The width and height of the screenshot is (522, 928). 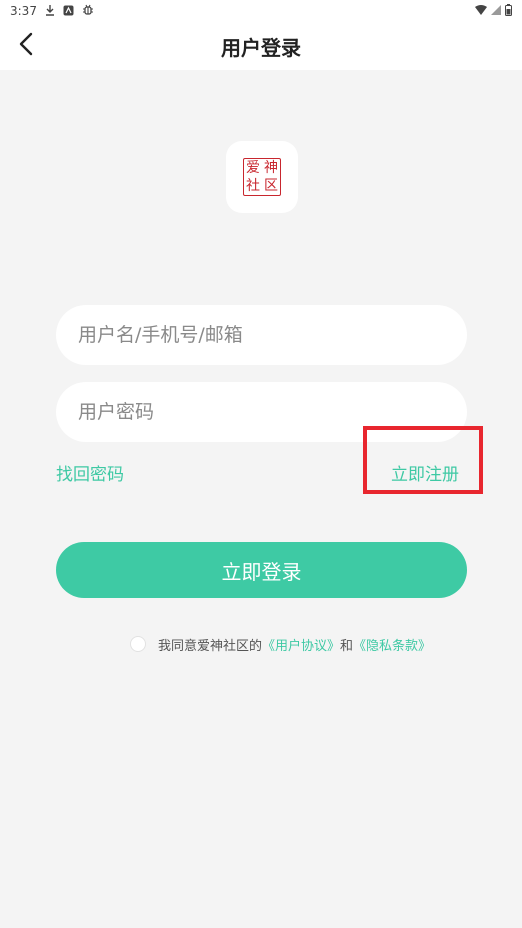 What do you see at coordinates (138, 644) in the screenshot?
I see `agreement-checkbox` at bounding box center [138, 644].